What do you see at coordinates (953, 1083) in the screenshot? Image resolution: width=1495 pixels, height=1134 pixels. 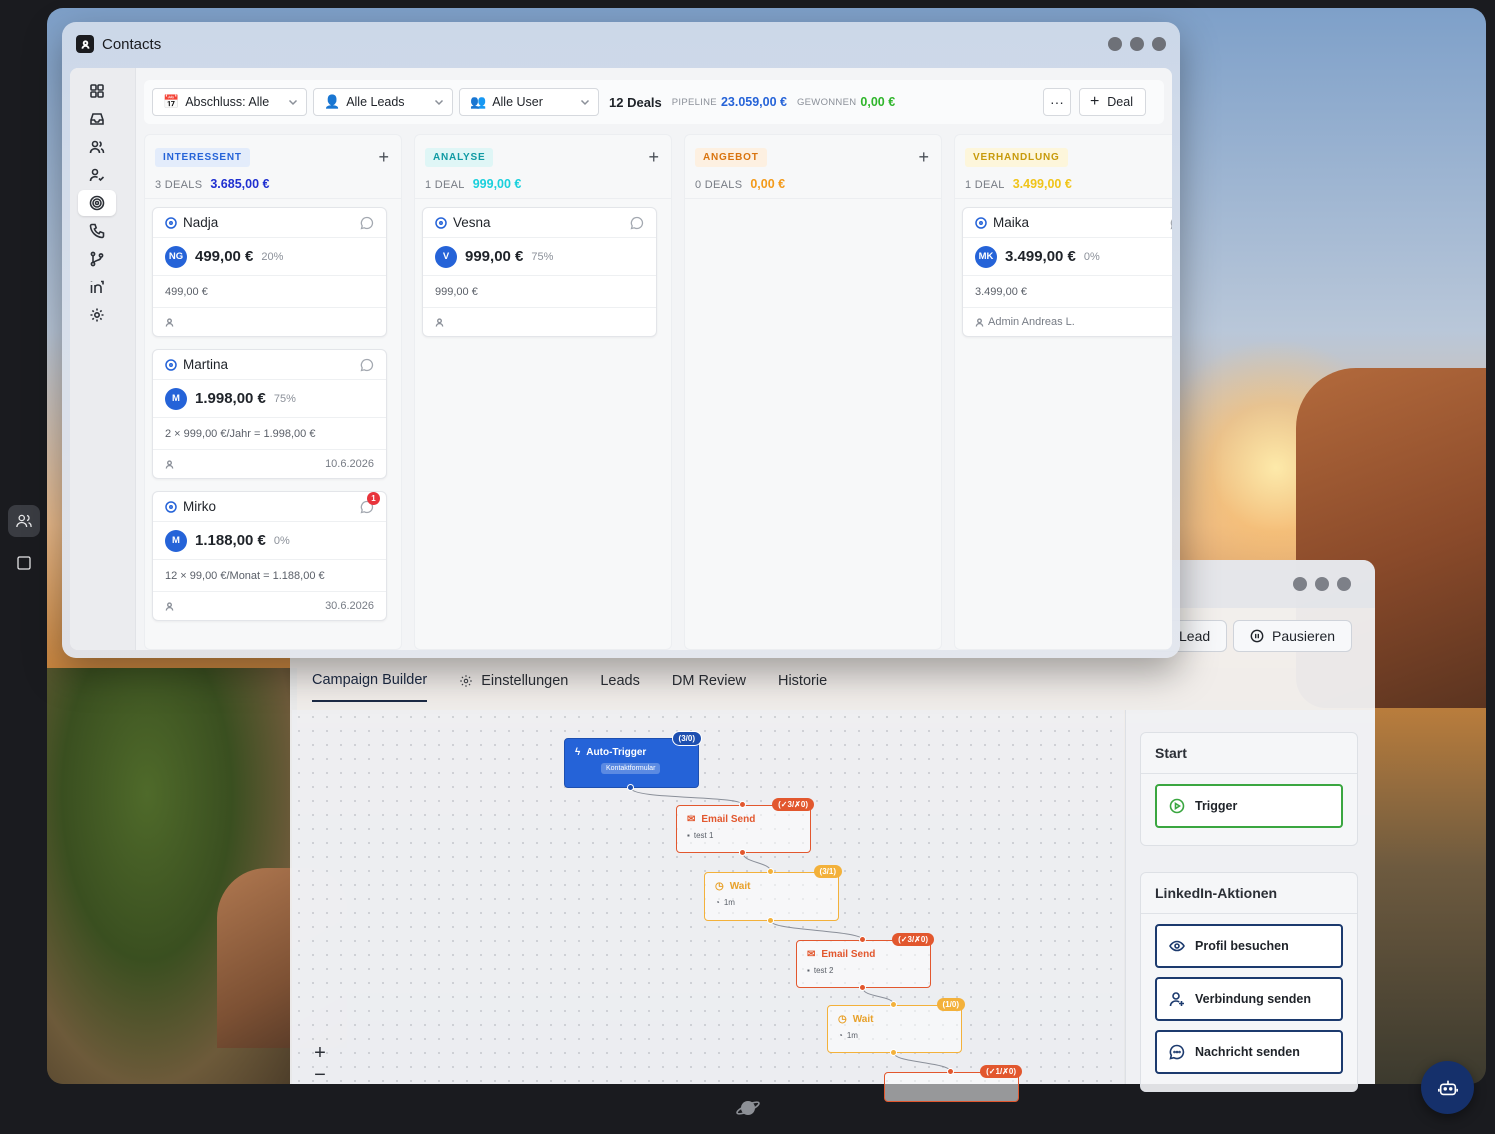 I see `flow-node-partial: (✓1/✗0)` at bounding box center [953, 1083].